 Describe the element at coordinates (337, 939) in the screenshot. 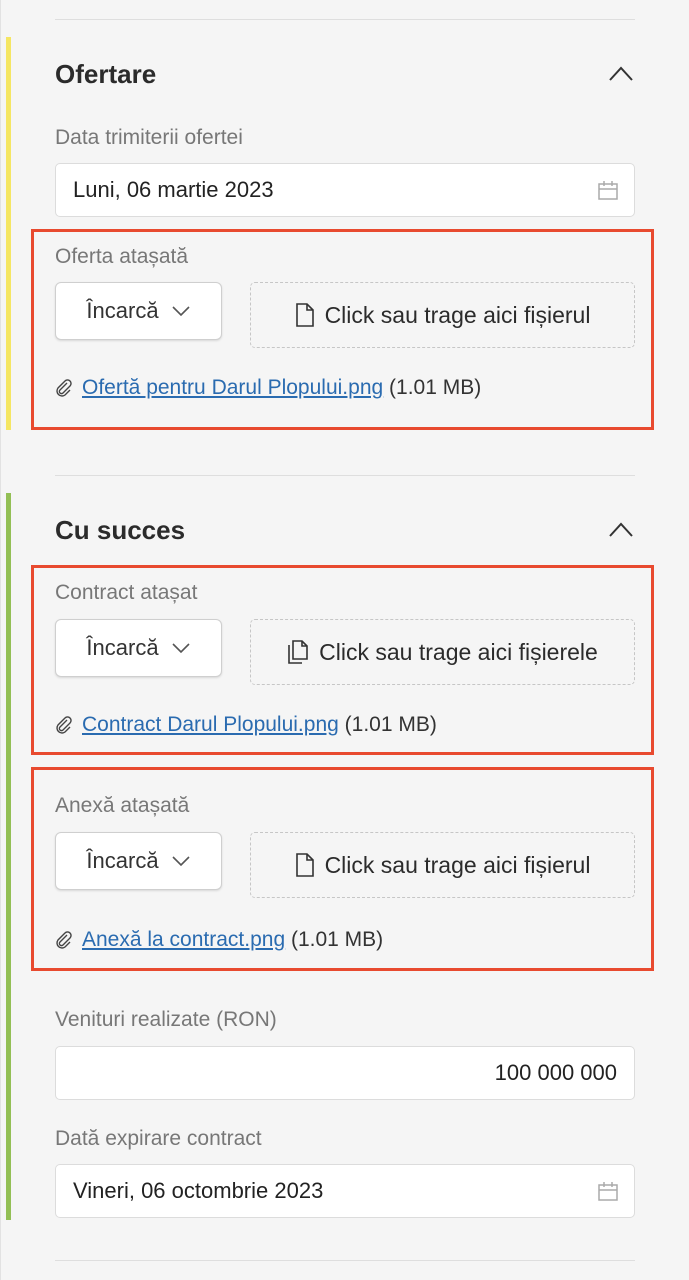

I see `anexa-file-size: (1.01 MB)` at that location.